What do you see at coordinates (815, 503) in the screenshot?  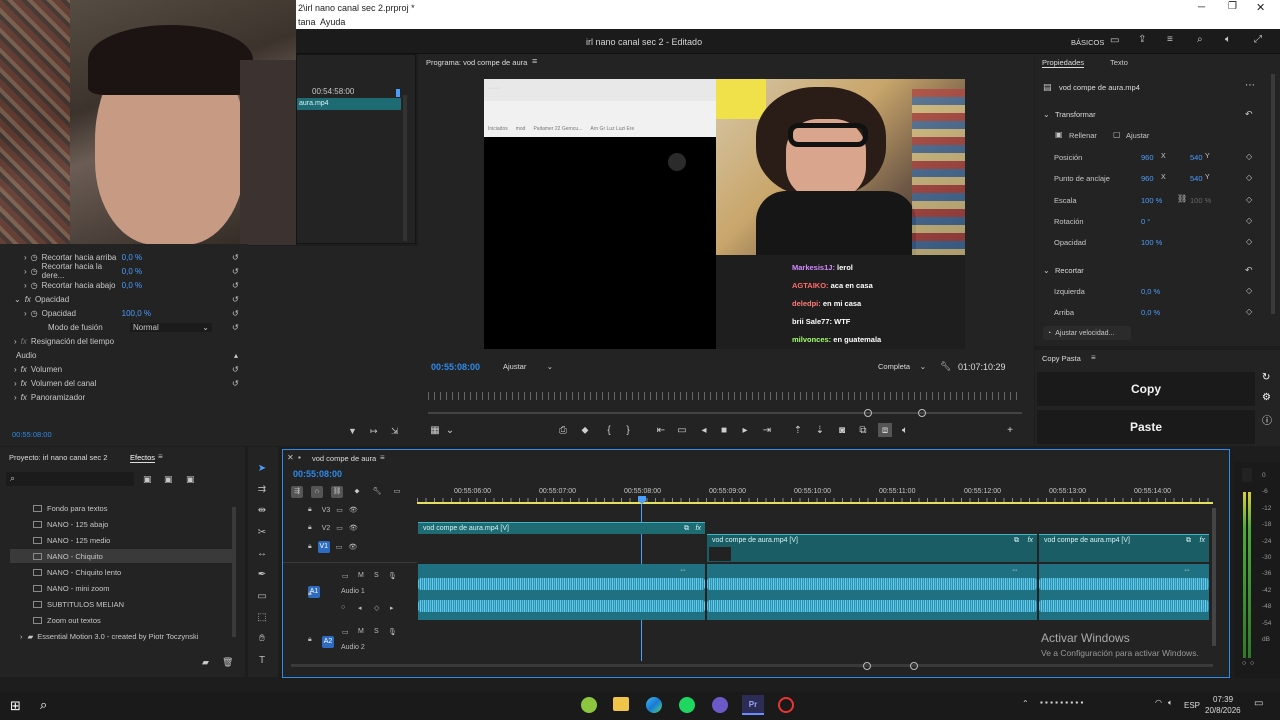 I see `work-area-bar` at bounding box center [815, 503].